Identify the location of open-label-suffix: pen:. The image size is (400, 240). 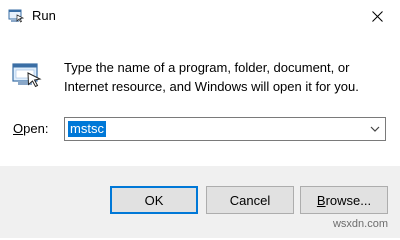
(36, 128).